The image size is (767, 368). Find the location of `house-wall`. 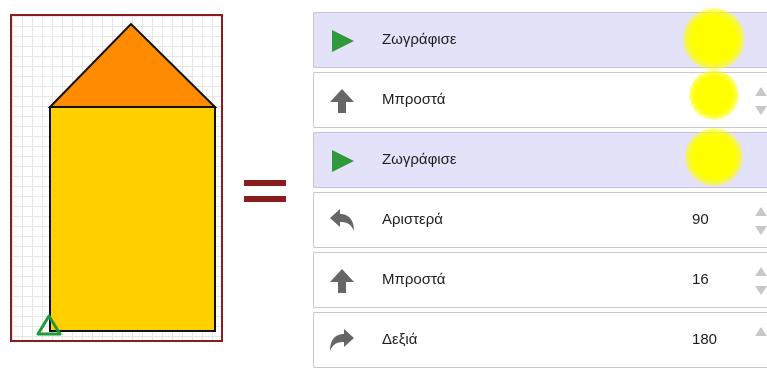

house-wall is located at coordinates (132, 219).